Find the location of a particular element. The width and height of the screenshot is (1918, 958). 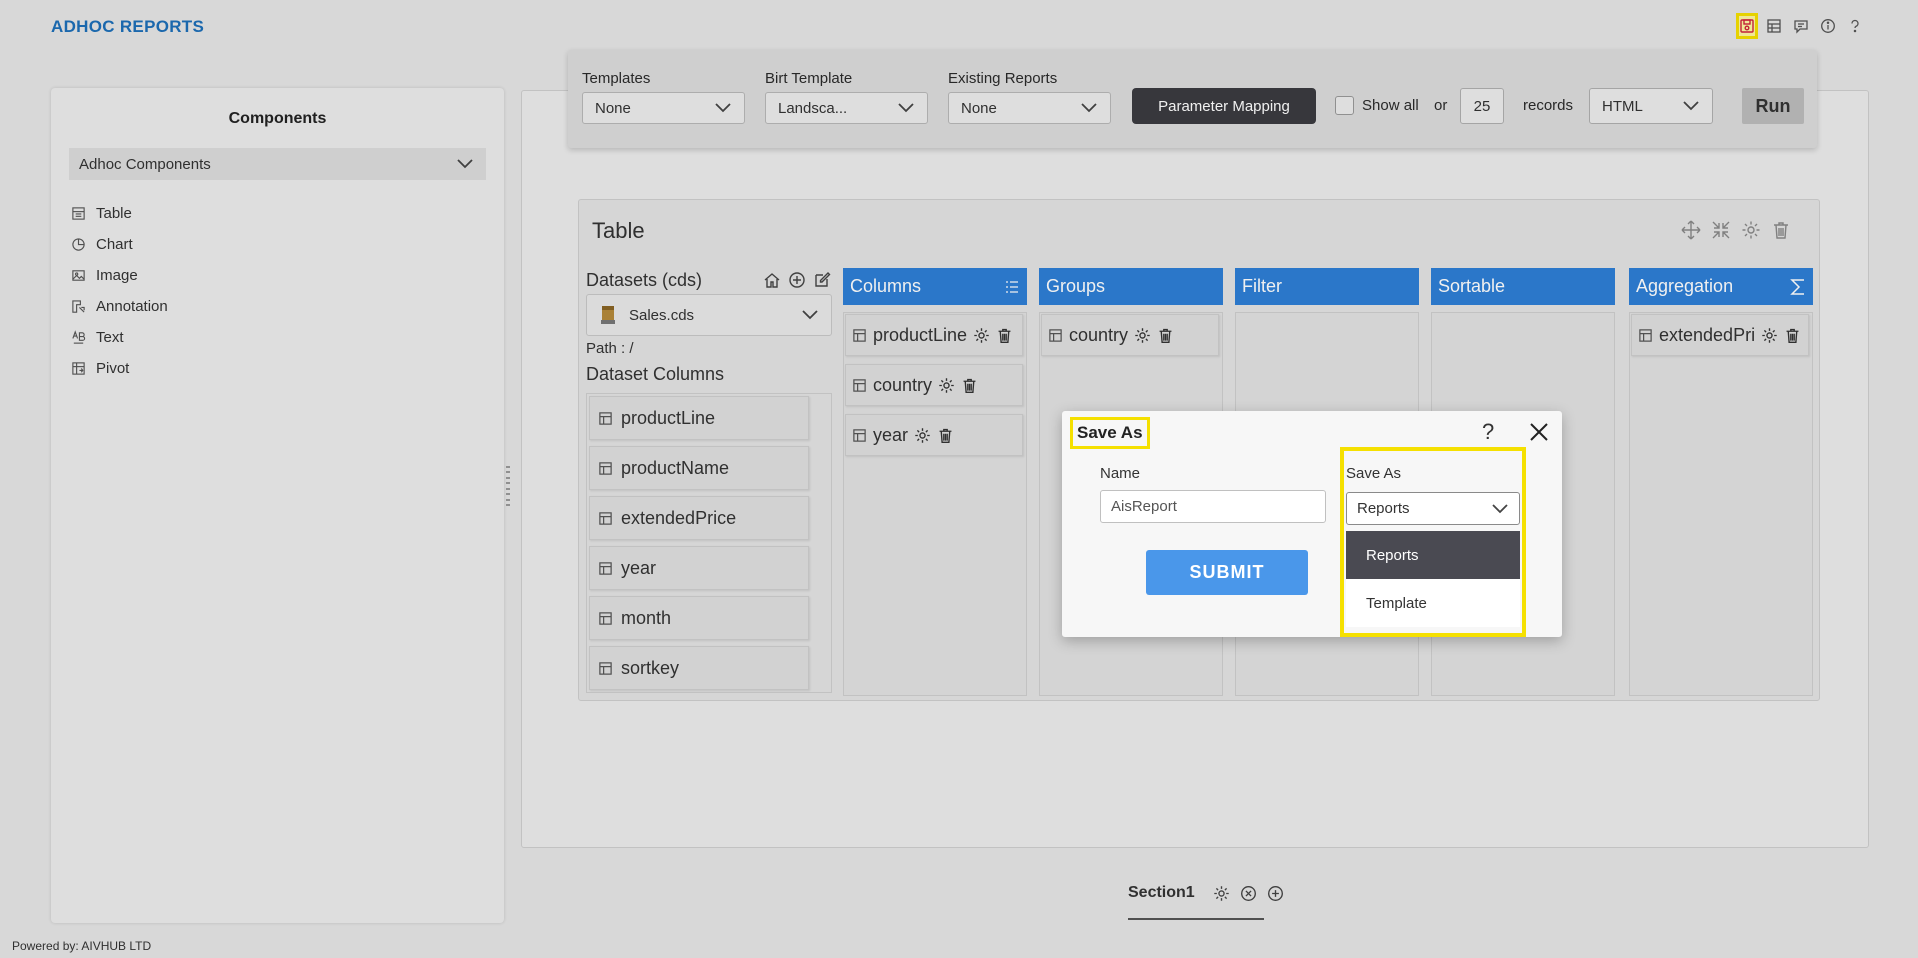

save-as-type-label: Save As is located at coordinates (1374, 473).